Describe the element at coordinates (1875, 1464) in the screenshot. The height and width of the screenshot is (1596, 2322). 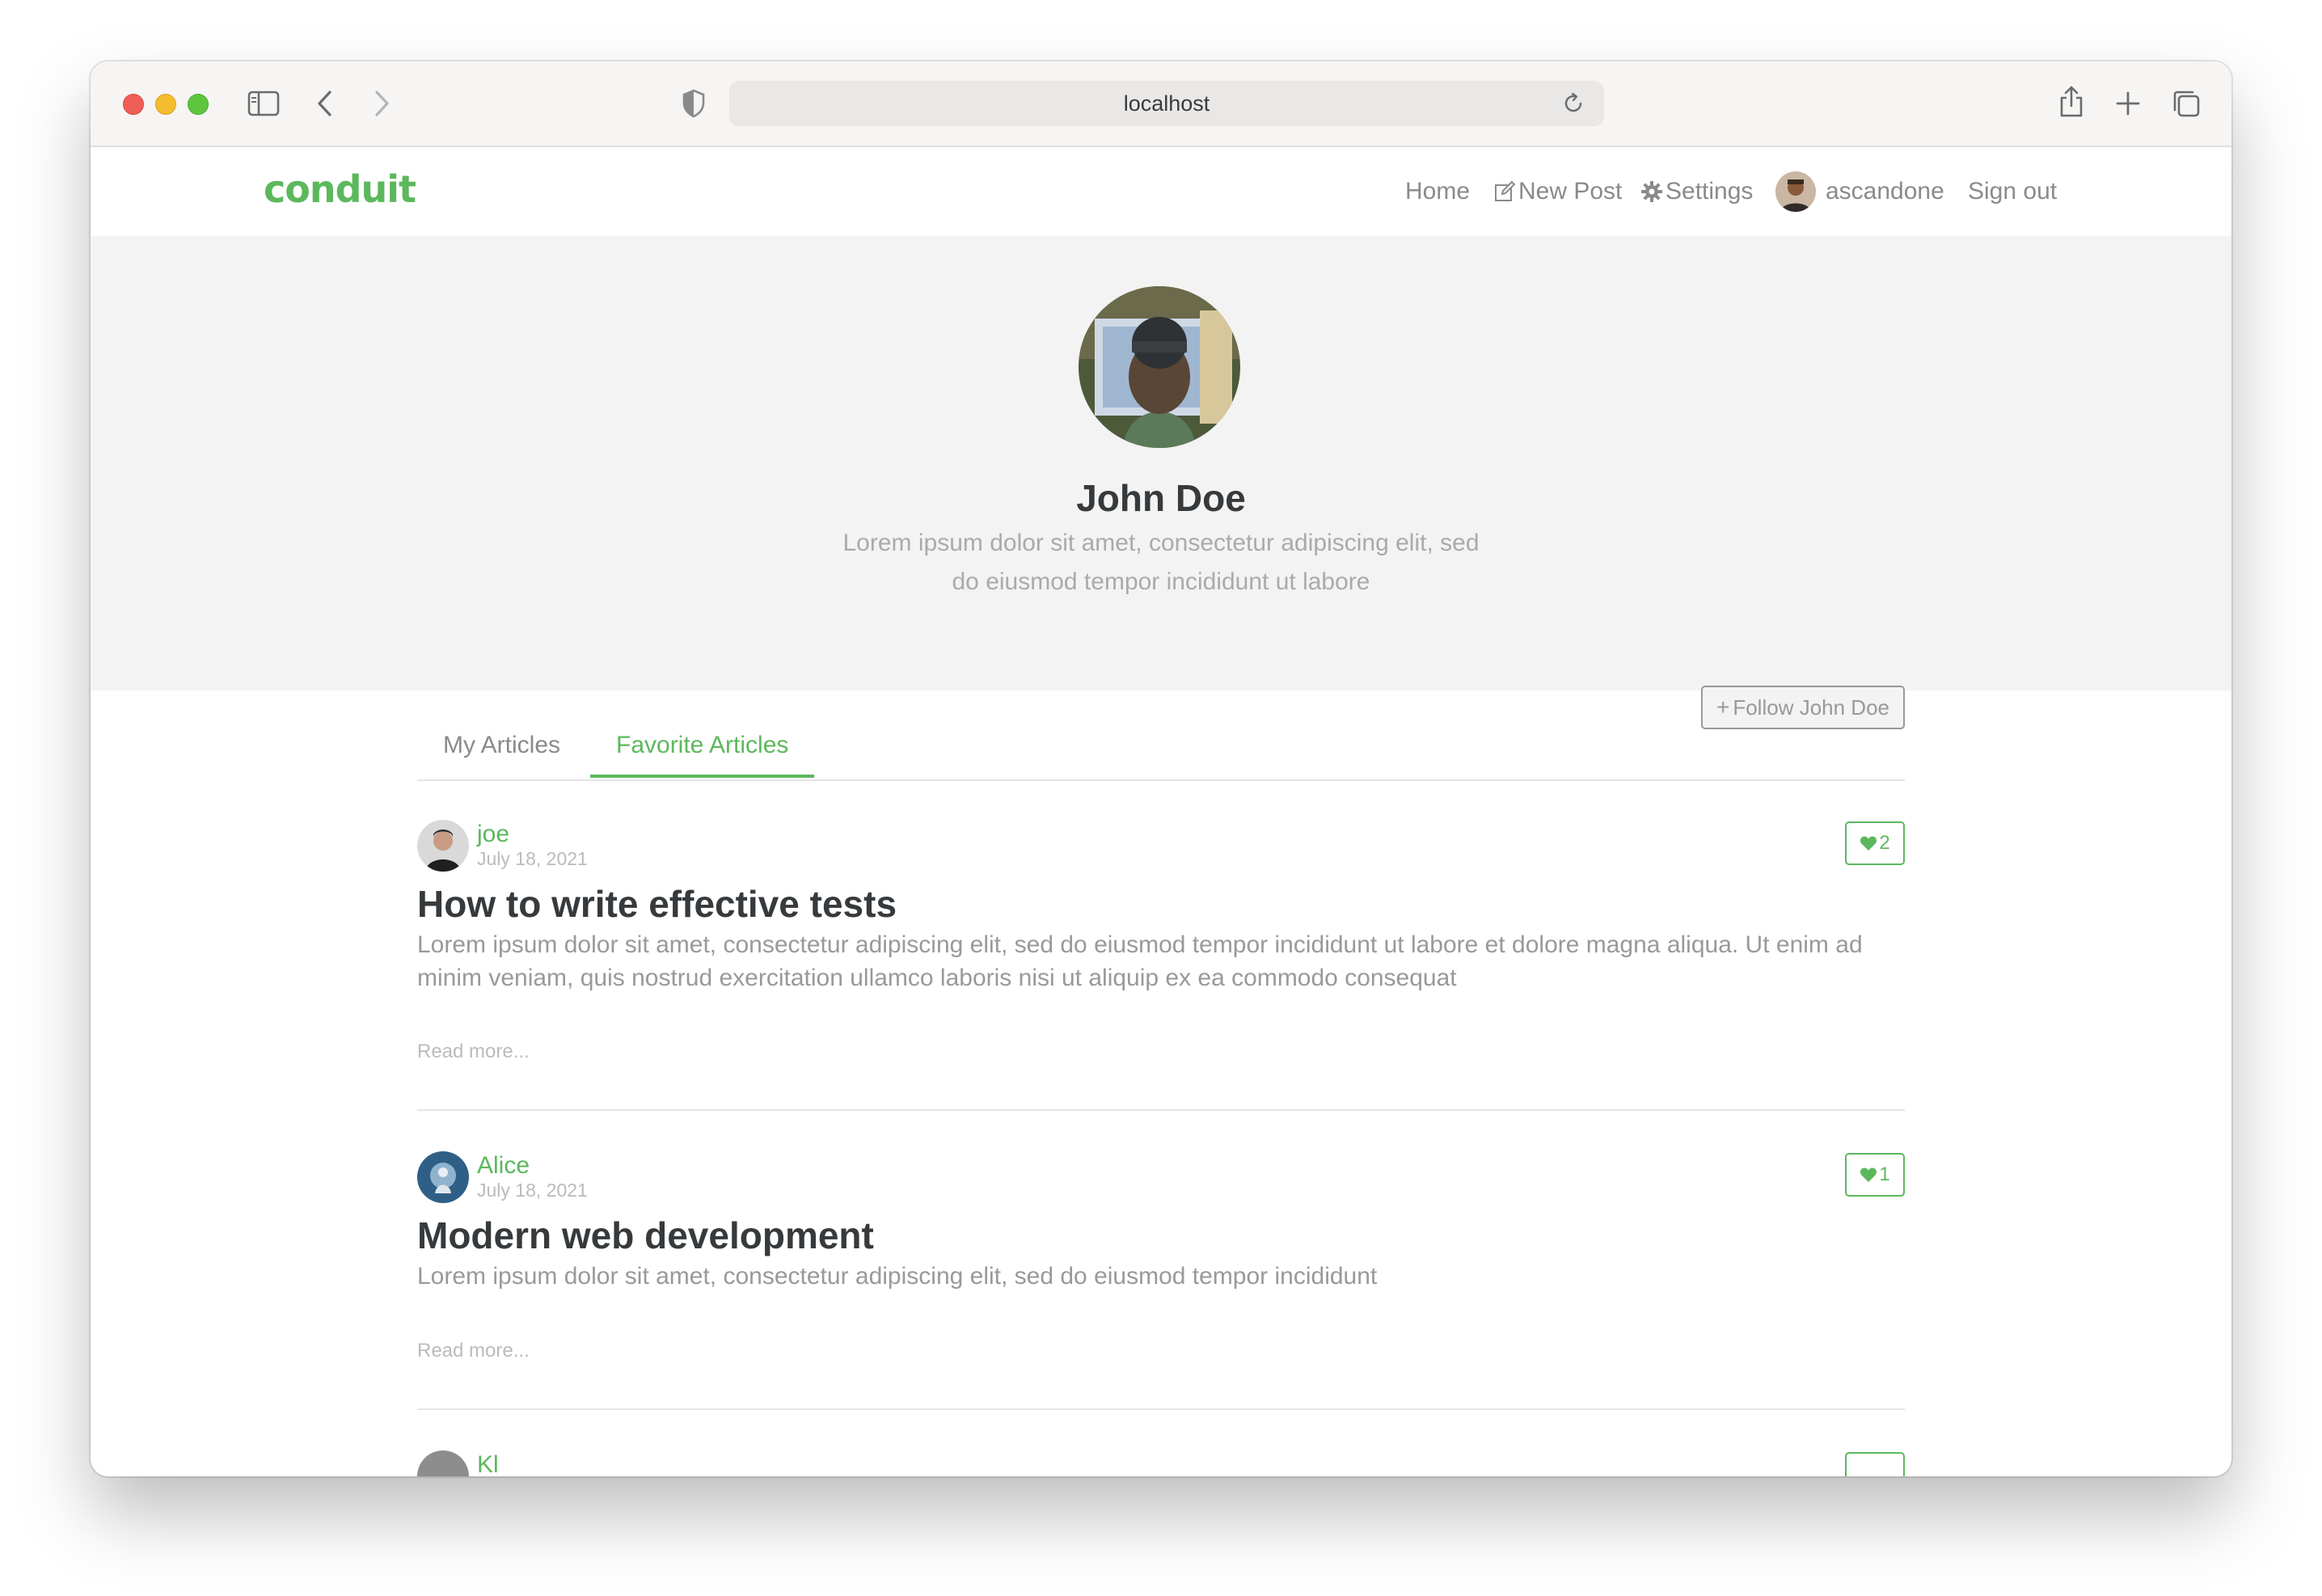
I see `favorite-button` at that location.